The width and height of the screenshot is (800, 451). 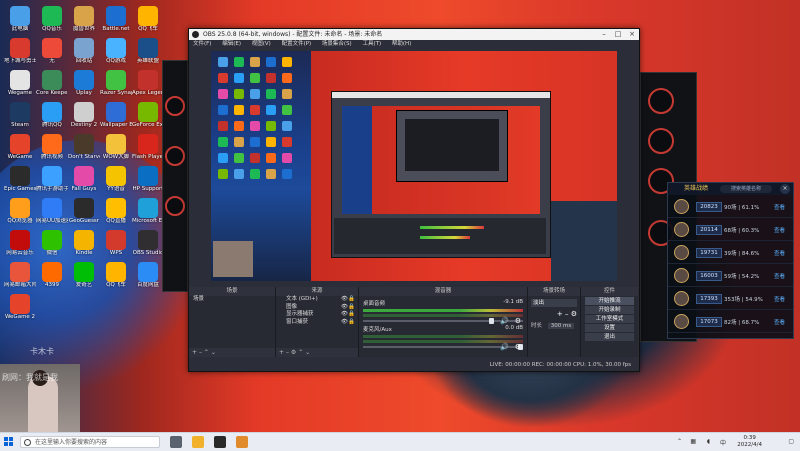 I want to click on desktop-icon: Battle.net, so click(x=116, y=19).